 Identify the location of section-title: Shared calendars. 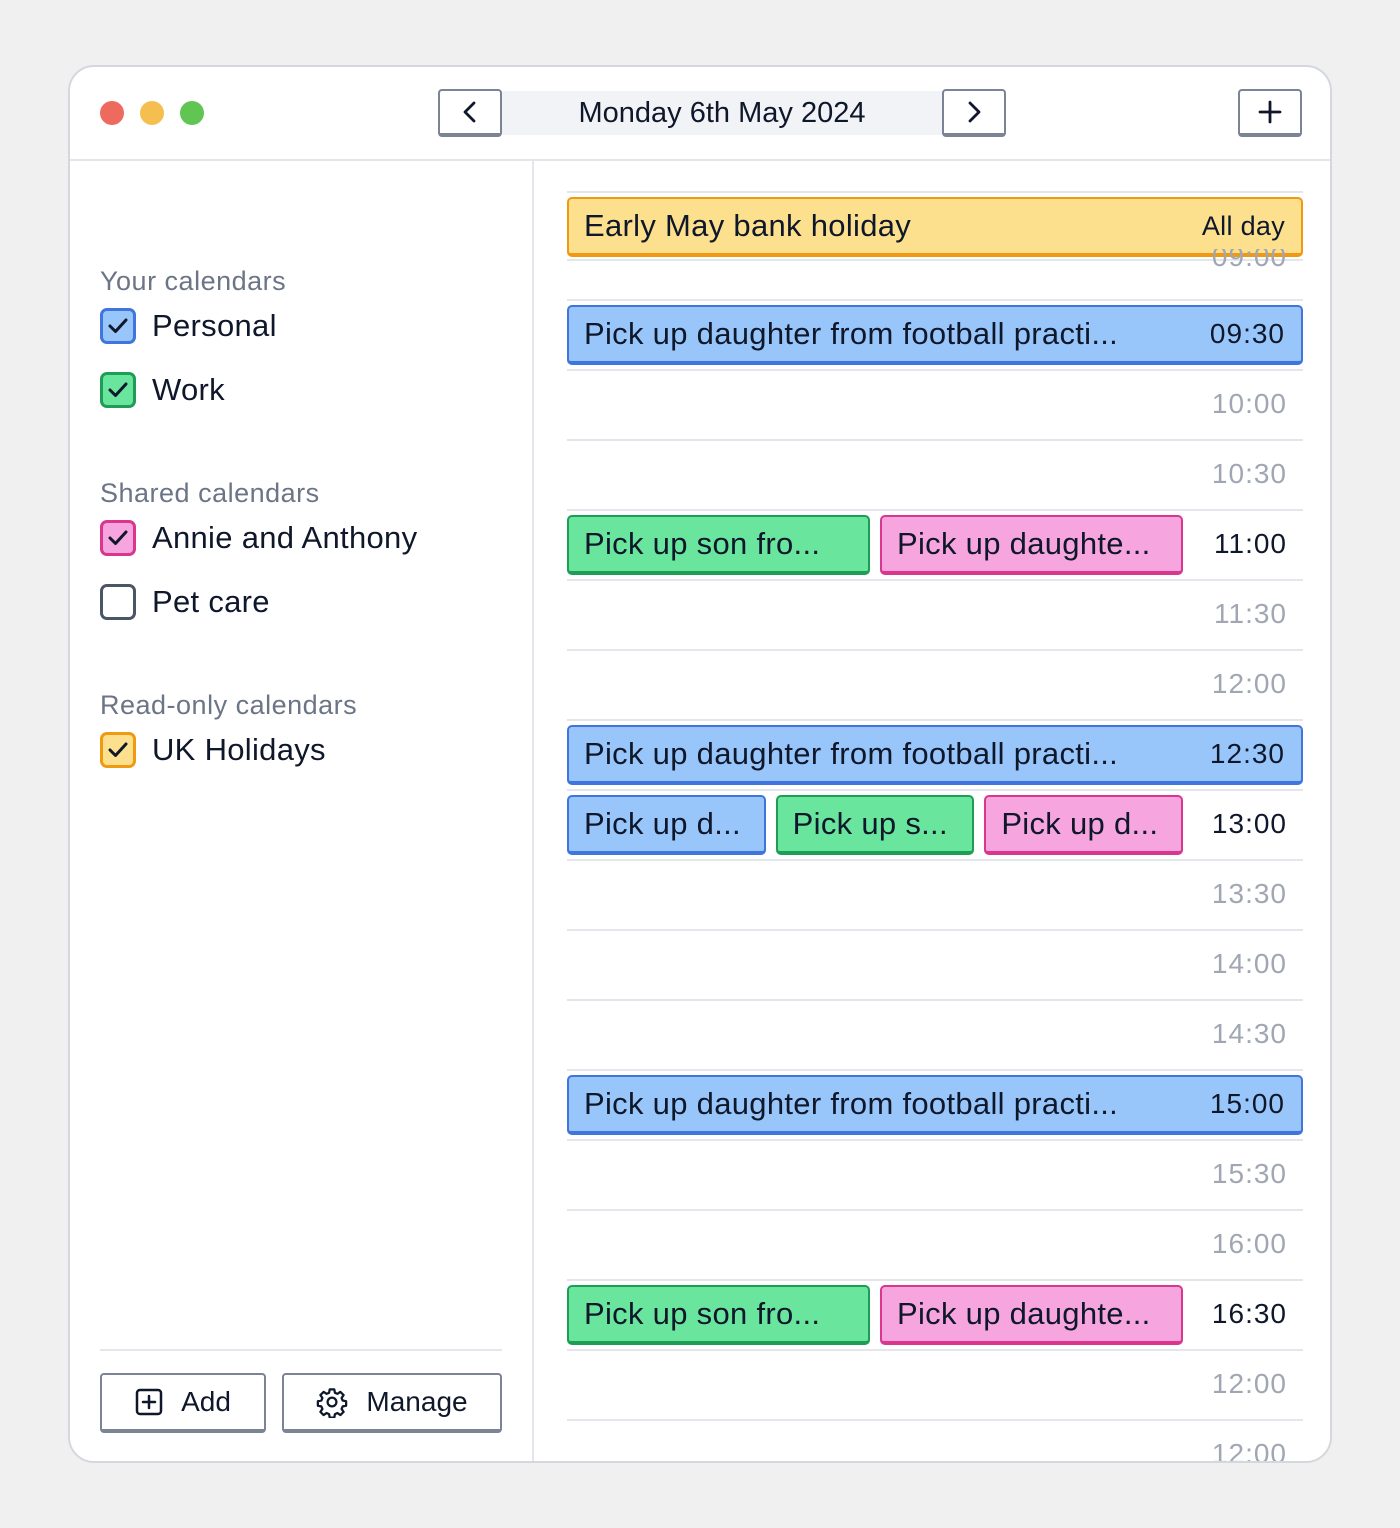
(210, 493).